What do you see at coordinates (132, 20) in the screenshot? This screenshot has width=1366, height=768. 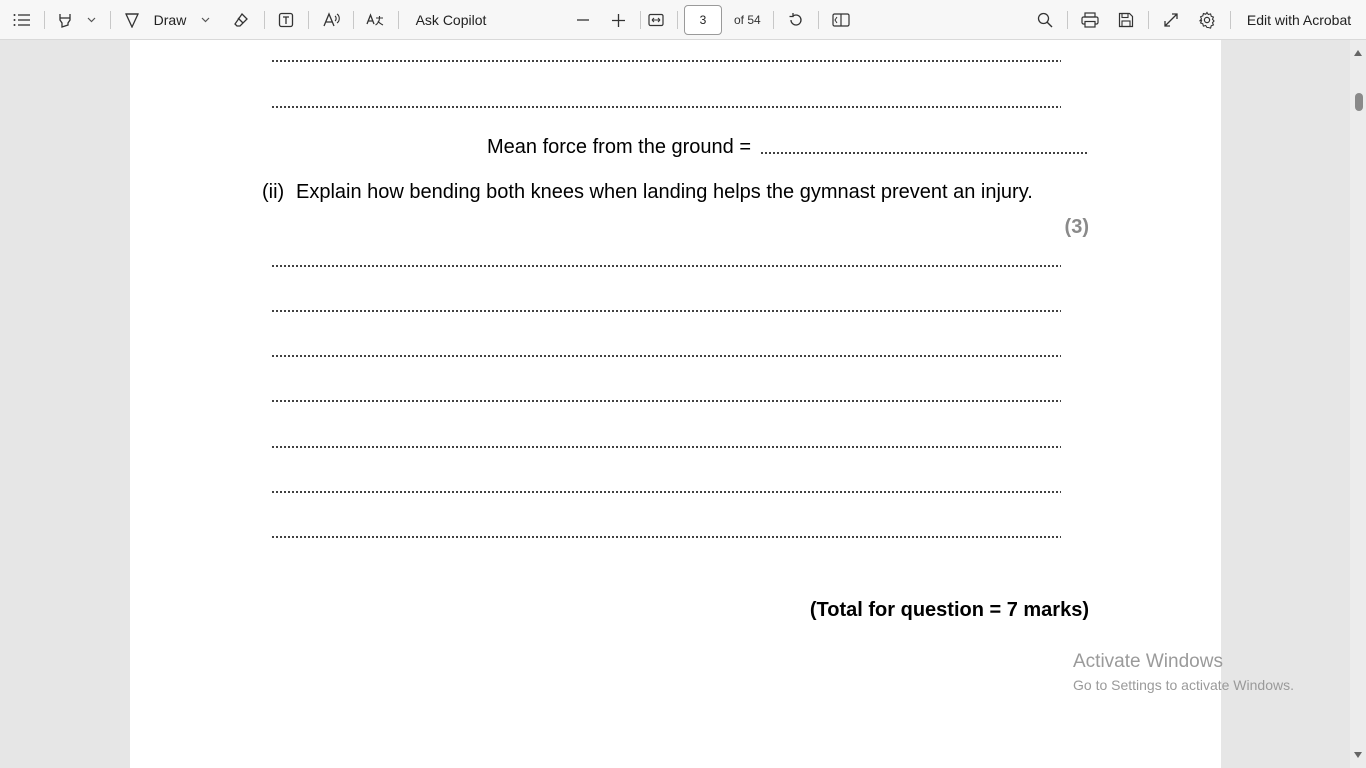 I see `draw-icon` at bounding box center [132, 20].